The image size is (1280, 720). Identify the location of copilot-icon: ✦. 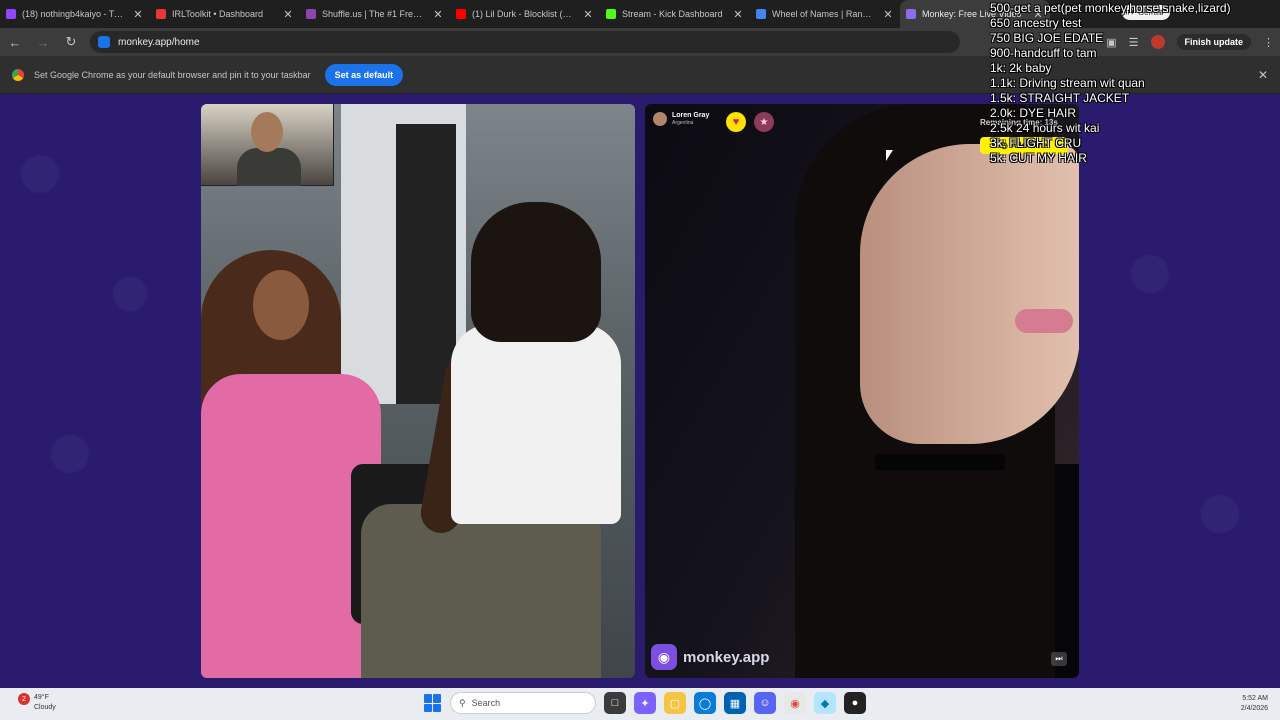
(645, 703).